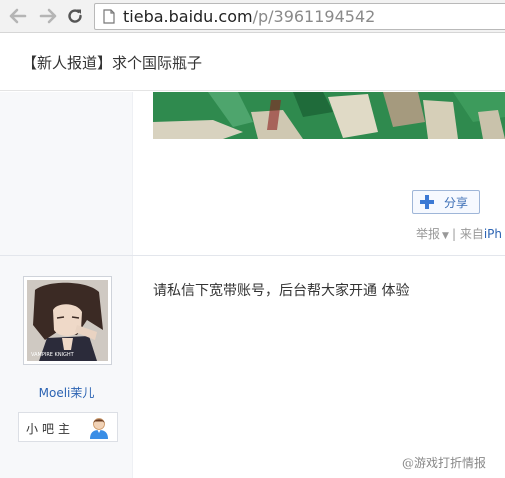 This screenshot has height=478, width=505. I want to click on share-label: 分享, so click(456, 202).